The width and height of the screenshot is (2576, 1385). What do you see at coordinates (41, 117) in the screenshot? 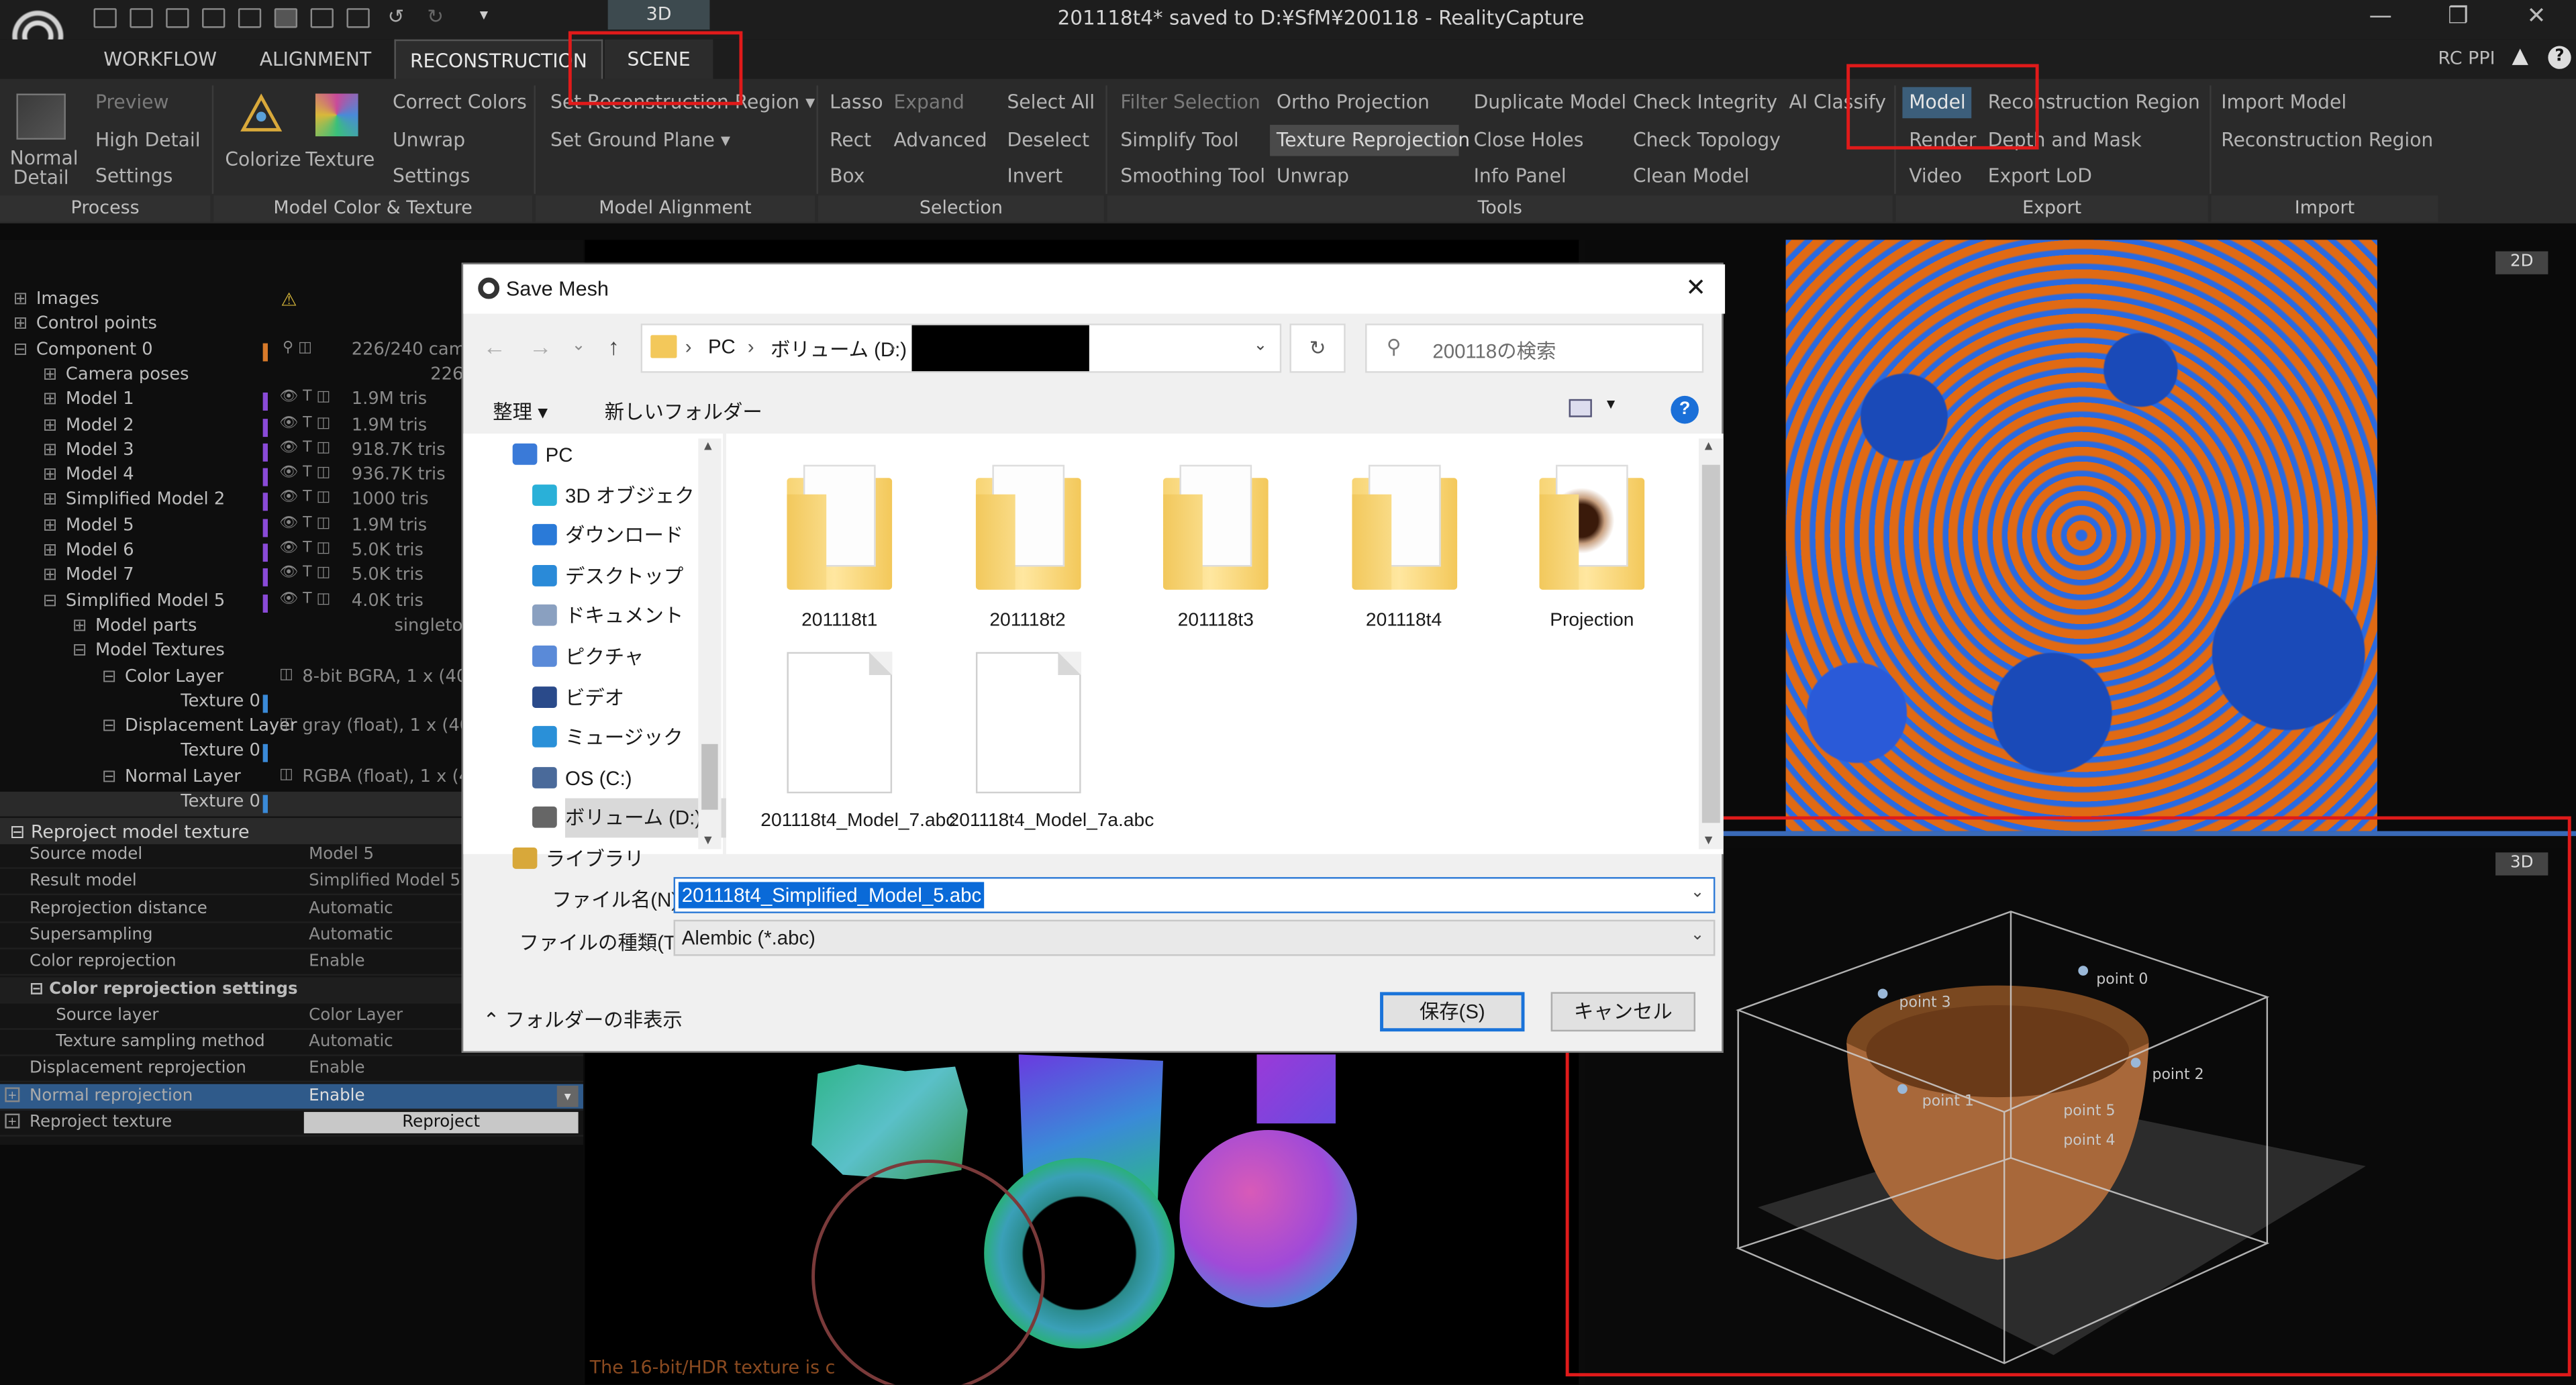
I see `normal-detail-icon` at bounding box center [41, 117].